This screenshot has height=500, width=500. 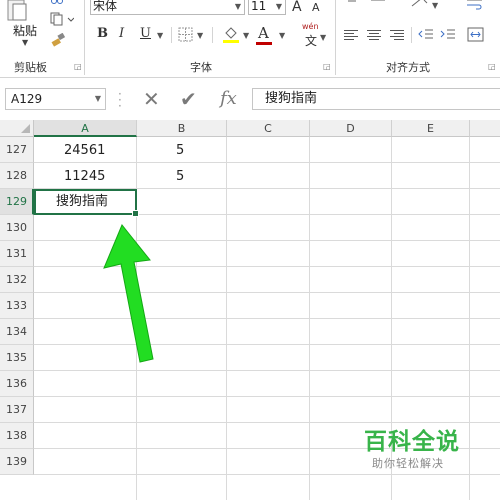 I want to click on watermark-title: 百科全说, so click(x=412, y=442).